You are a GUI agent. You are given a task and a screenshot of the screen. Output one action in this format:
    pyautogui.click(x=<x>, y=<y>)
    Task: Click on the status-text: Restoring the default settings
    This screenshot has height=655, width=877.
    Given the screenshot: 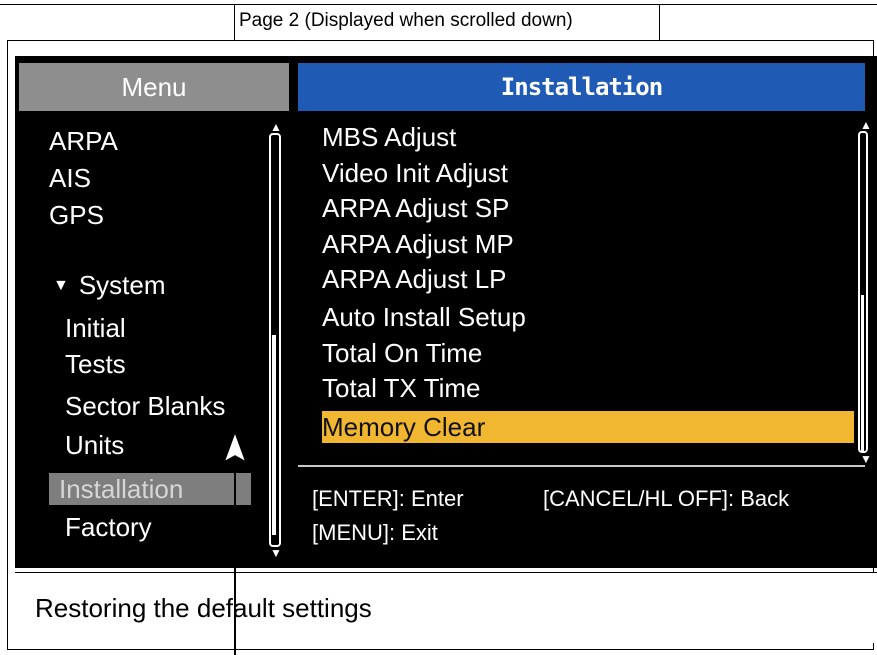 What is the action you would take?
    pyautogui.click(x=203, y=608)
    